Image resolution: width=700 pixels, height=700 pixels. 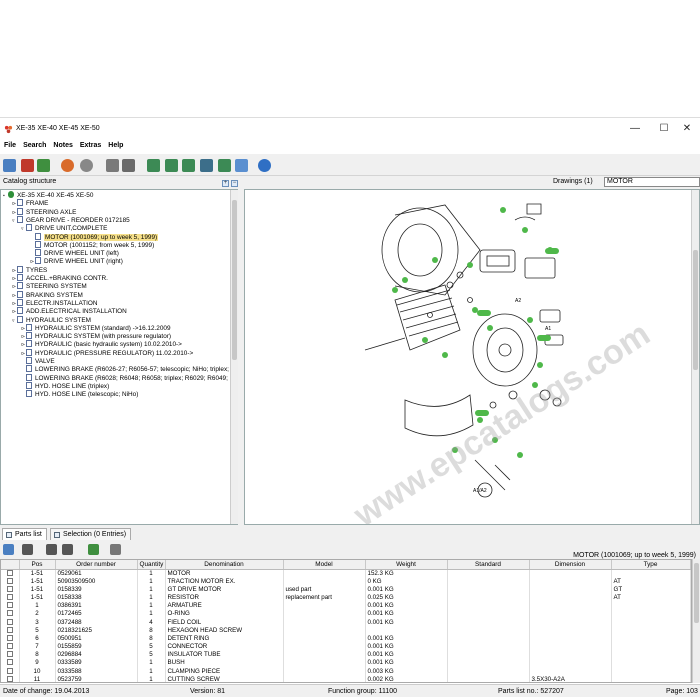 I want to click on export-icon, so click(x=43, y=165).